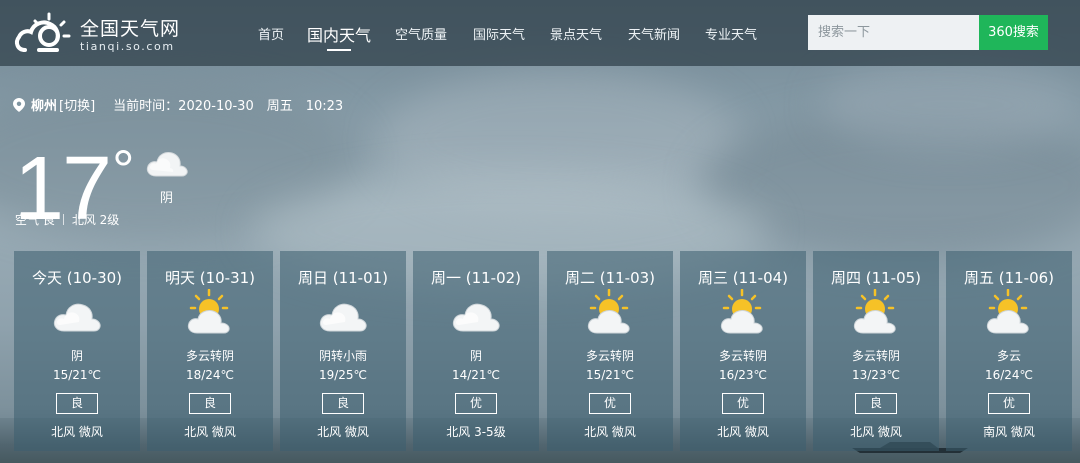 The width and height of the screenshot is (1080, 463). What do you see at coordinates (1013, 32) in the screenshot?
I see `search-button: 360搜索` at bounding box center [1013, 32].